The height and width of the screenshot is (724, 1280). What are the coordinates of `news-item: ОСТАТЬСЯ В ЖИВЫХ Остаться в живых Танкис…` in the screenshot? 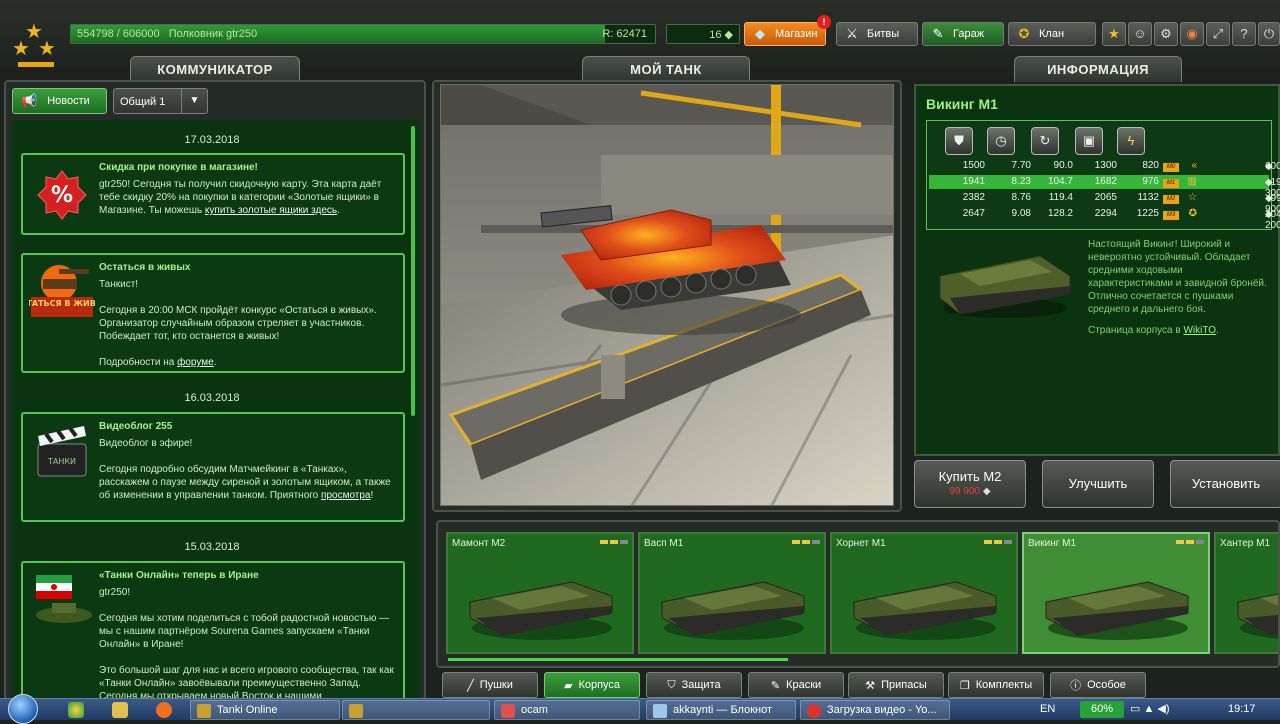 It's located at (213, 313).